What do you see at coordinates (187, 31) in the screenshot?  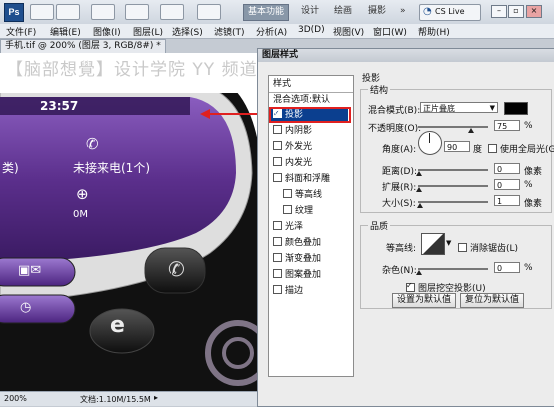 I see `menu-select: 选择(S)` at bounding box center [187, 31].